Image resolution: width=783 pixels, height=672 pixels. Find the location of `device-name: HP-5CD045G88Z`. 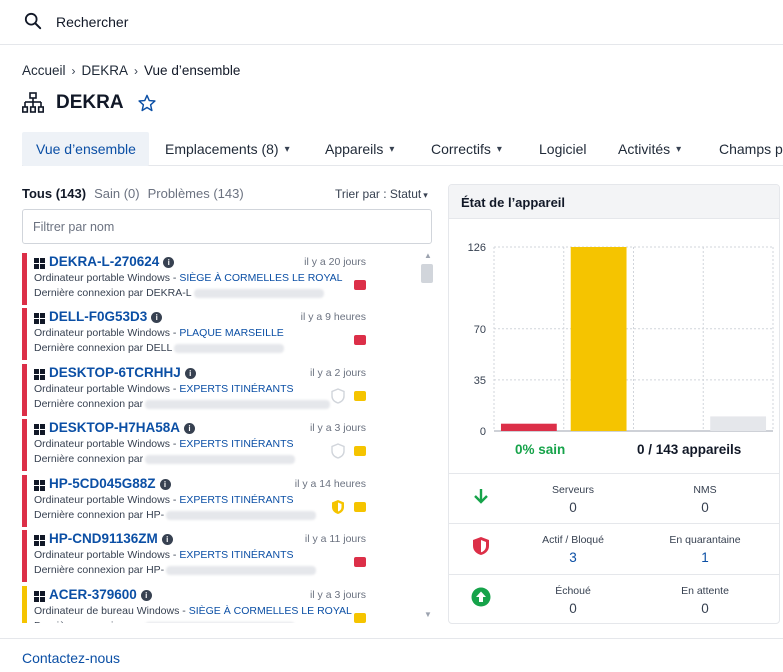

device-name: HP-5CD045G88Z is located at coordinates (102, 483).